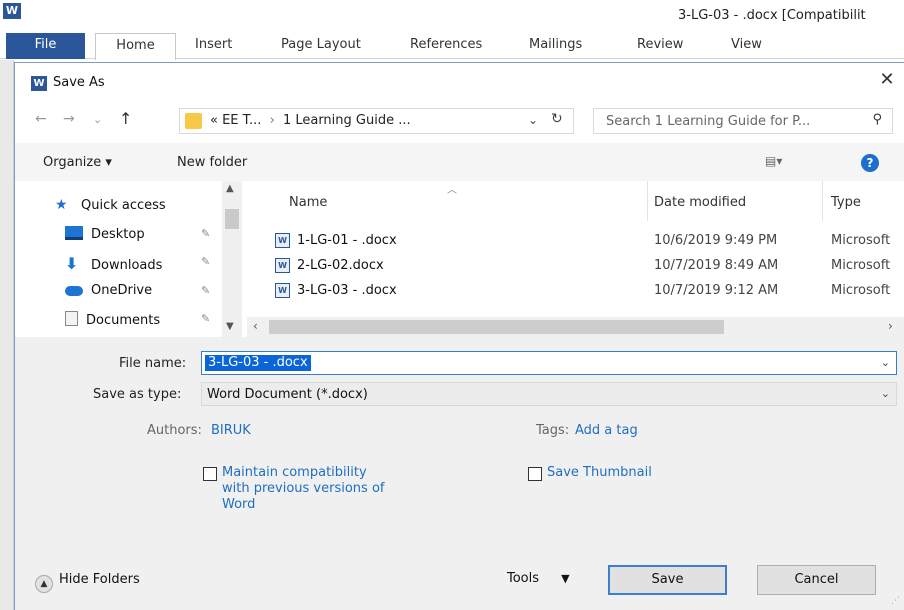 The width and height of the screenshot is (904, 610). What do you see at coordinates (135, 46) in the screenshot?
I see `tab-home: Home` at bounding box center [135, 46].